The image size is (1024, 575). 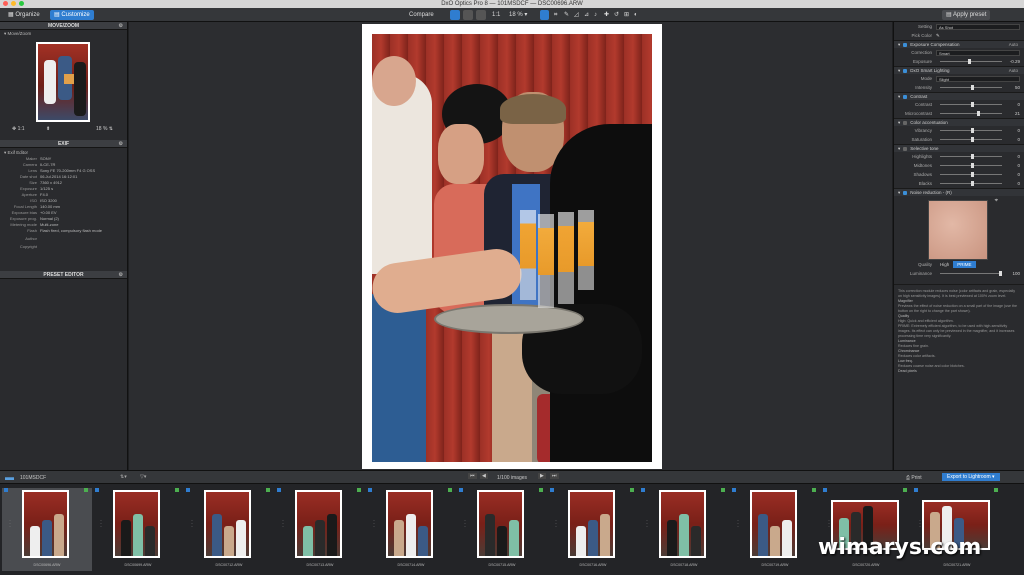 What do you see at coordinates (971, 174) in the screenshot?
I see `shadows-slider` at bounding box center [971, 174].